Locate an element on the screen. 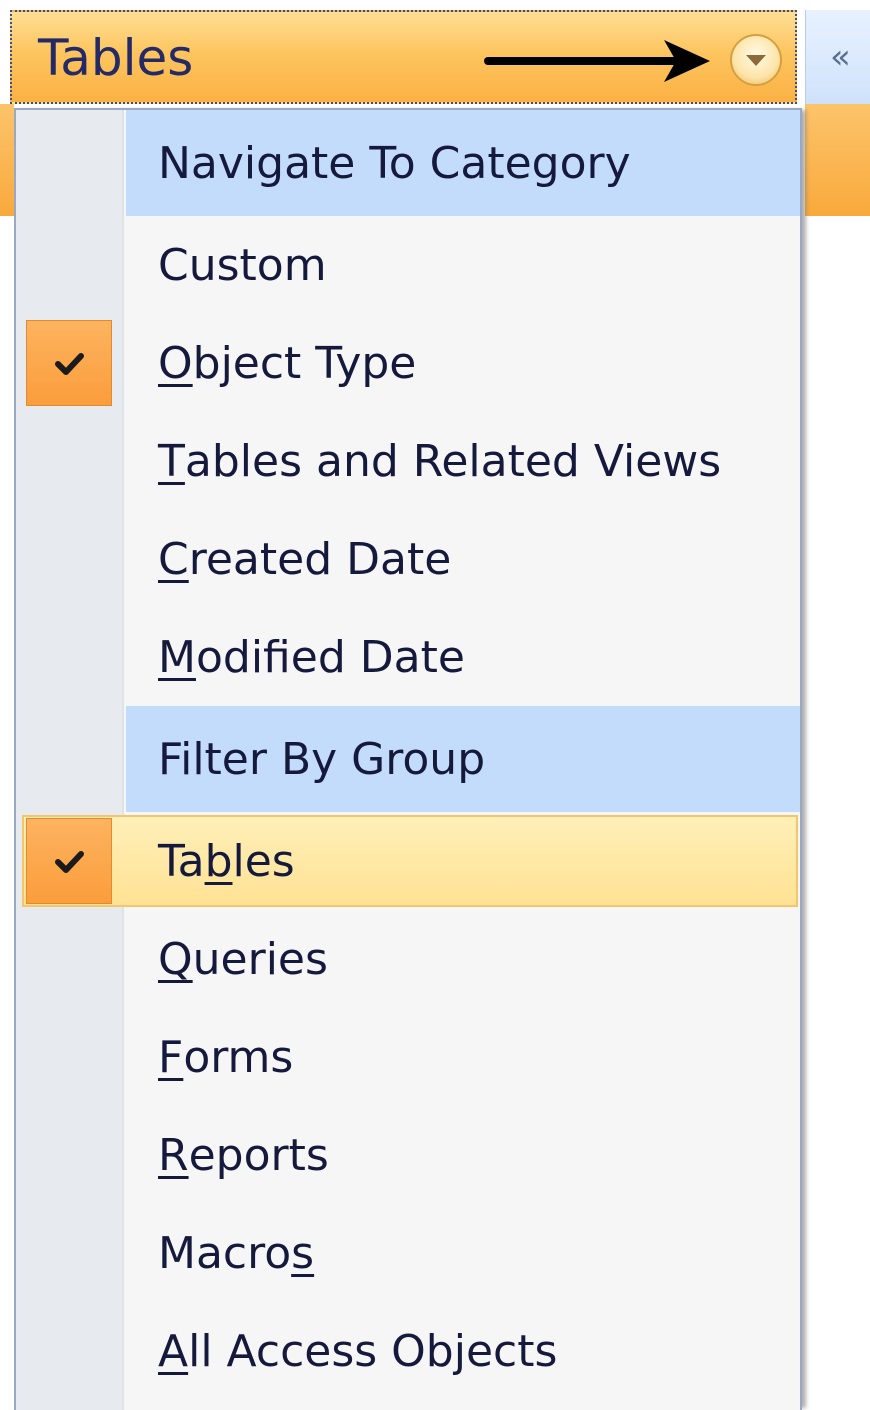 The width and height of the screenshot is (870, 1410). access-key: s is located at coordinates (303, 1253).